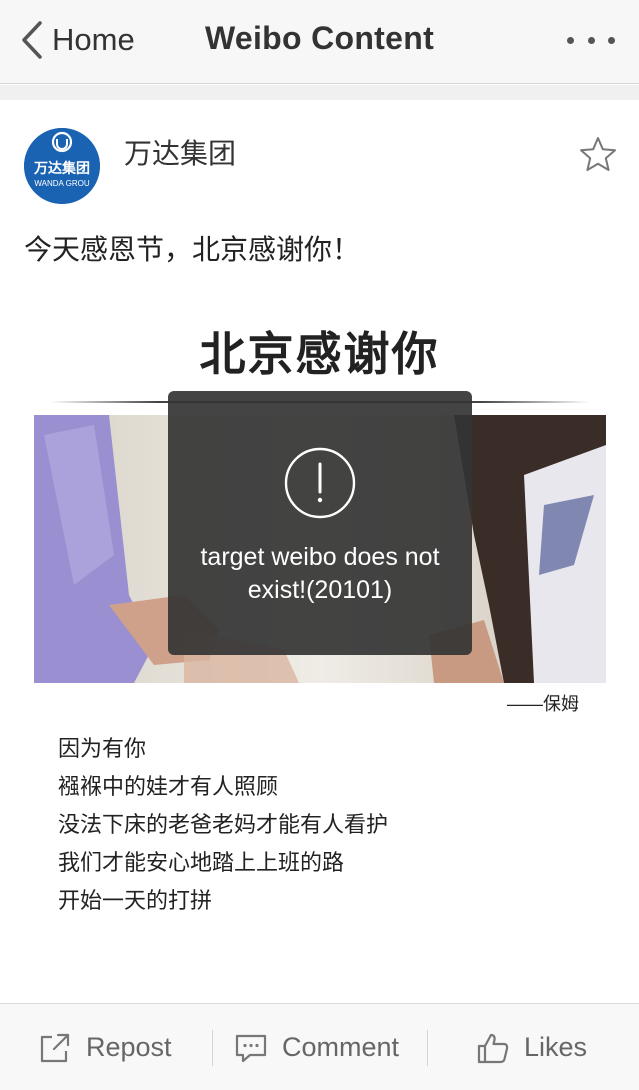 The width and height of the screenshot is (639, 1090). I want to click on poem-line: 没法下床的老爸老妈才能有人看护, so click(223, 824).